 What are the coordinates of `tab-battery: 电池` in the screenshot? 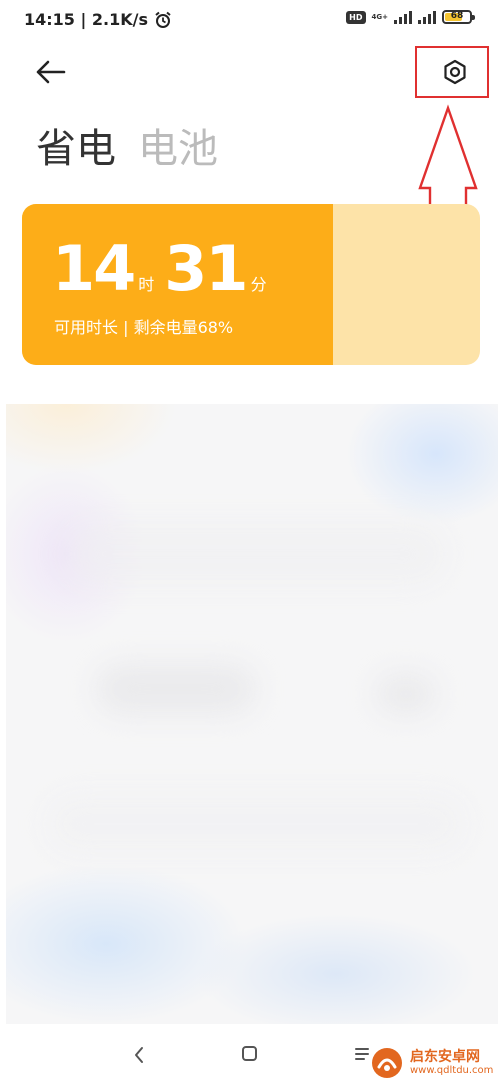 It's located at (178, 145).